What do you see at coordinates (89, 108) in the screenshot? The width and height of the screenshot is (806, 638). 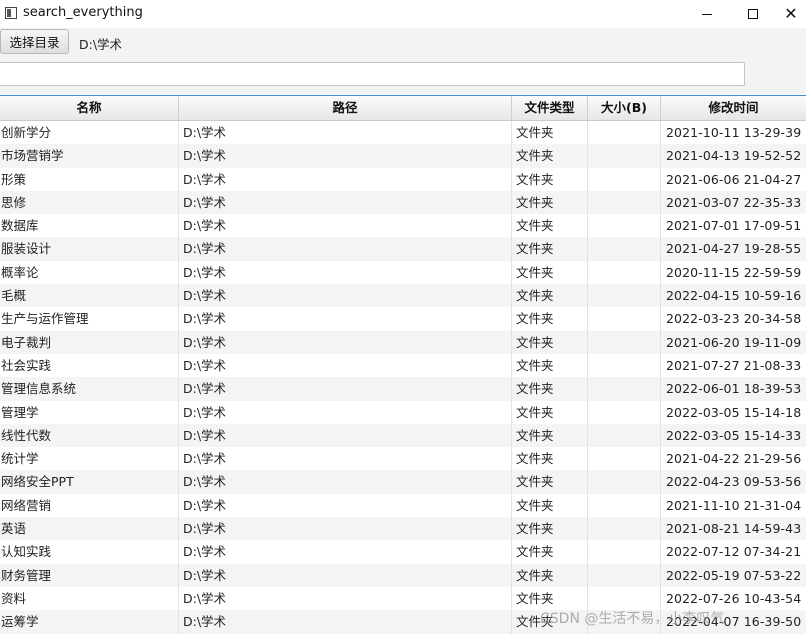 I see `column-header-name: 名称` at bounding box center [89, 108].